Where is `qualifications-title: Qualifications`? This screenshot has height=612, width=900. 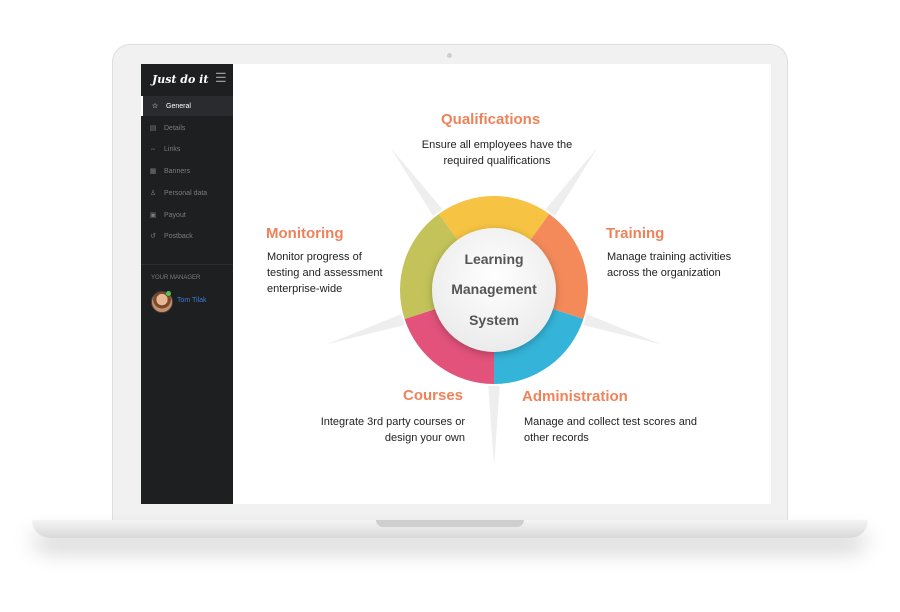
qualifications-title: Qualifications is located at coordinates (491, 119).